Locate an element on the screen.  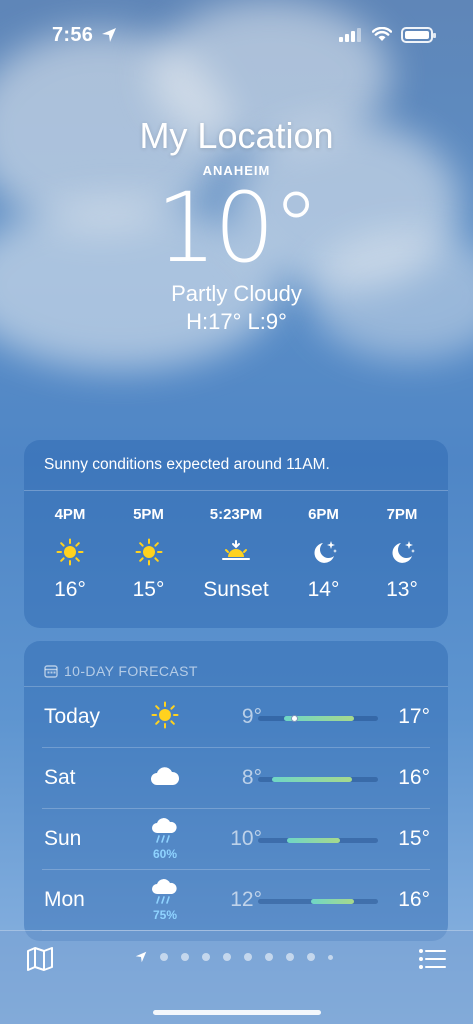
day-row: Mon 75% 12° 16° is located at coordinates (236, 900).